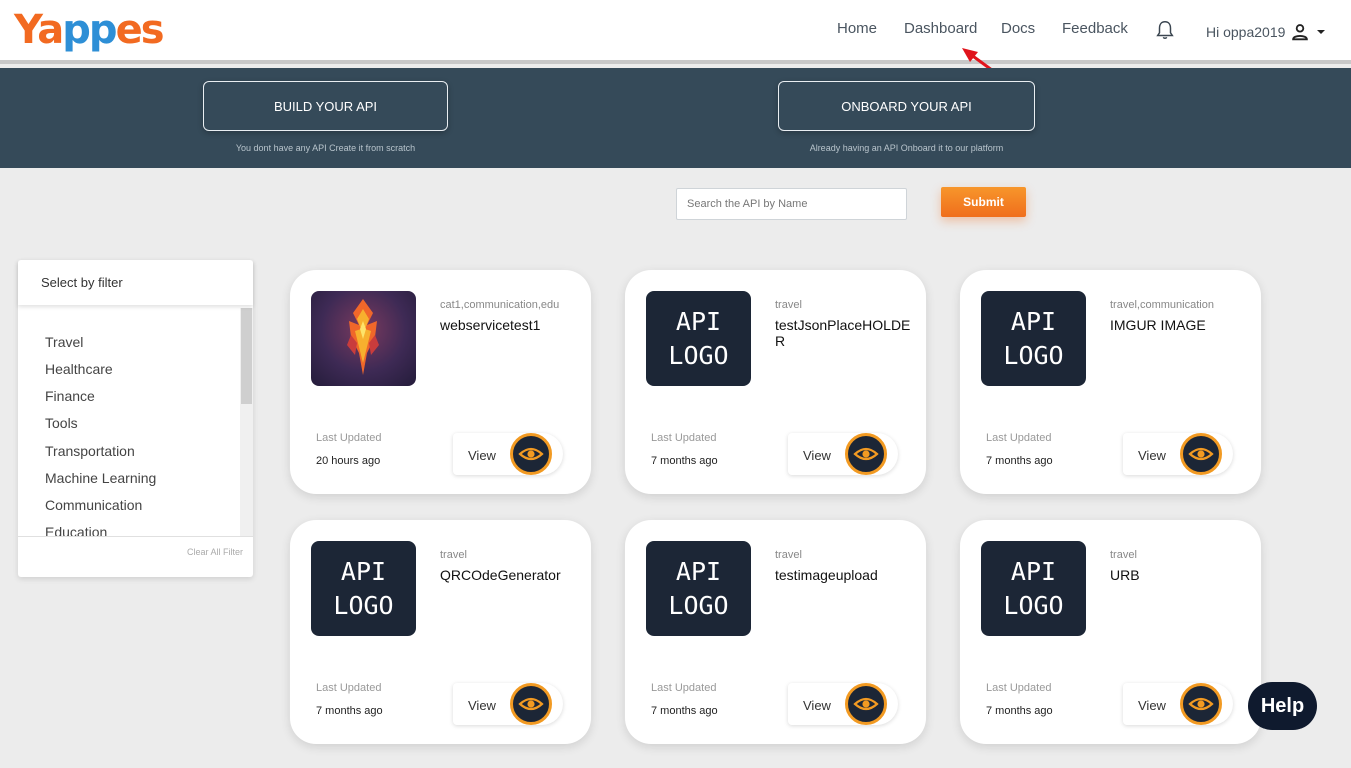  I want to click on build-api-button: BUILD YOUR API, so click(325, 106).